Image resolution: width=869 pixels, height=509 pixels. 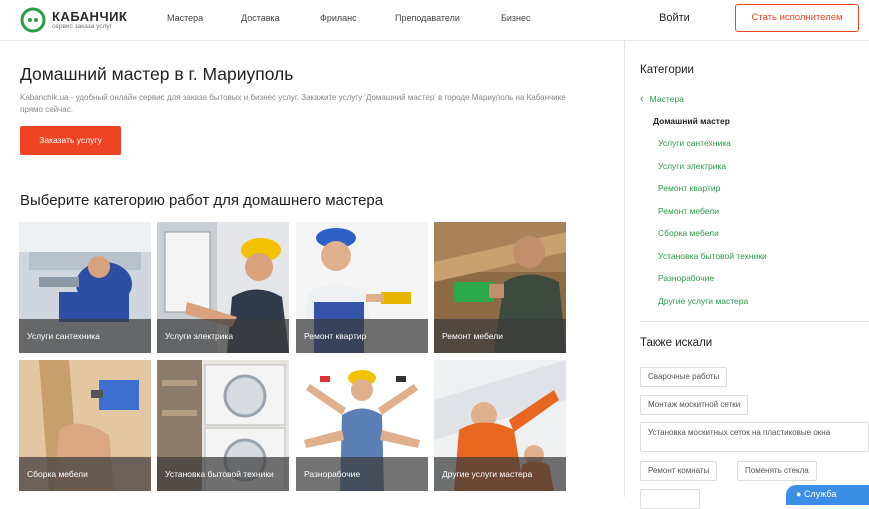 I want to click on sidebar-link-apartment-repair: Ремонт квартир, so click(x=689, y=188).